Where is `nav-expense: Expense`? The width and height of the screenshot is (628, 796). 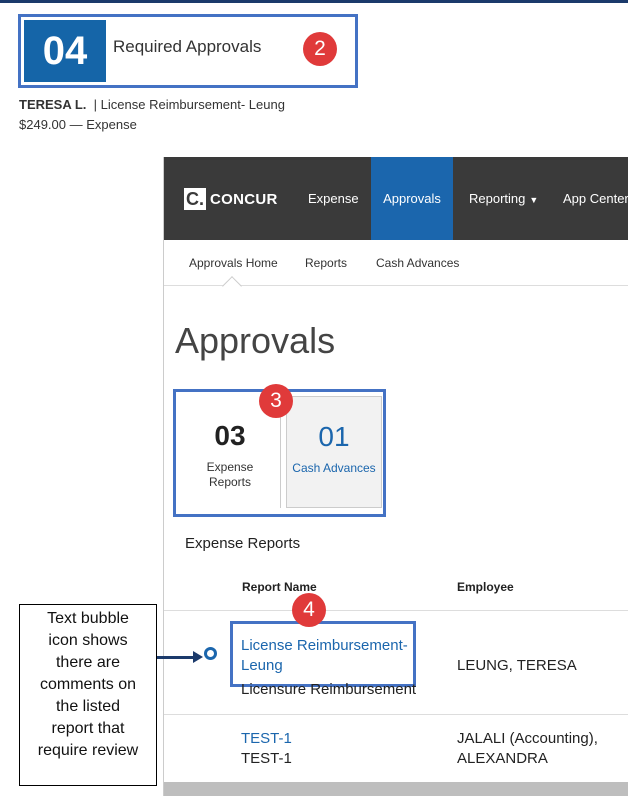
nav-expense: Expense is located at coordinates (333, 198).